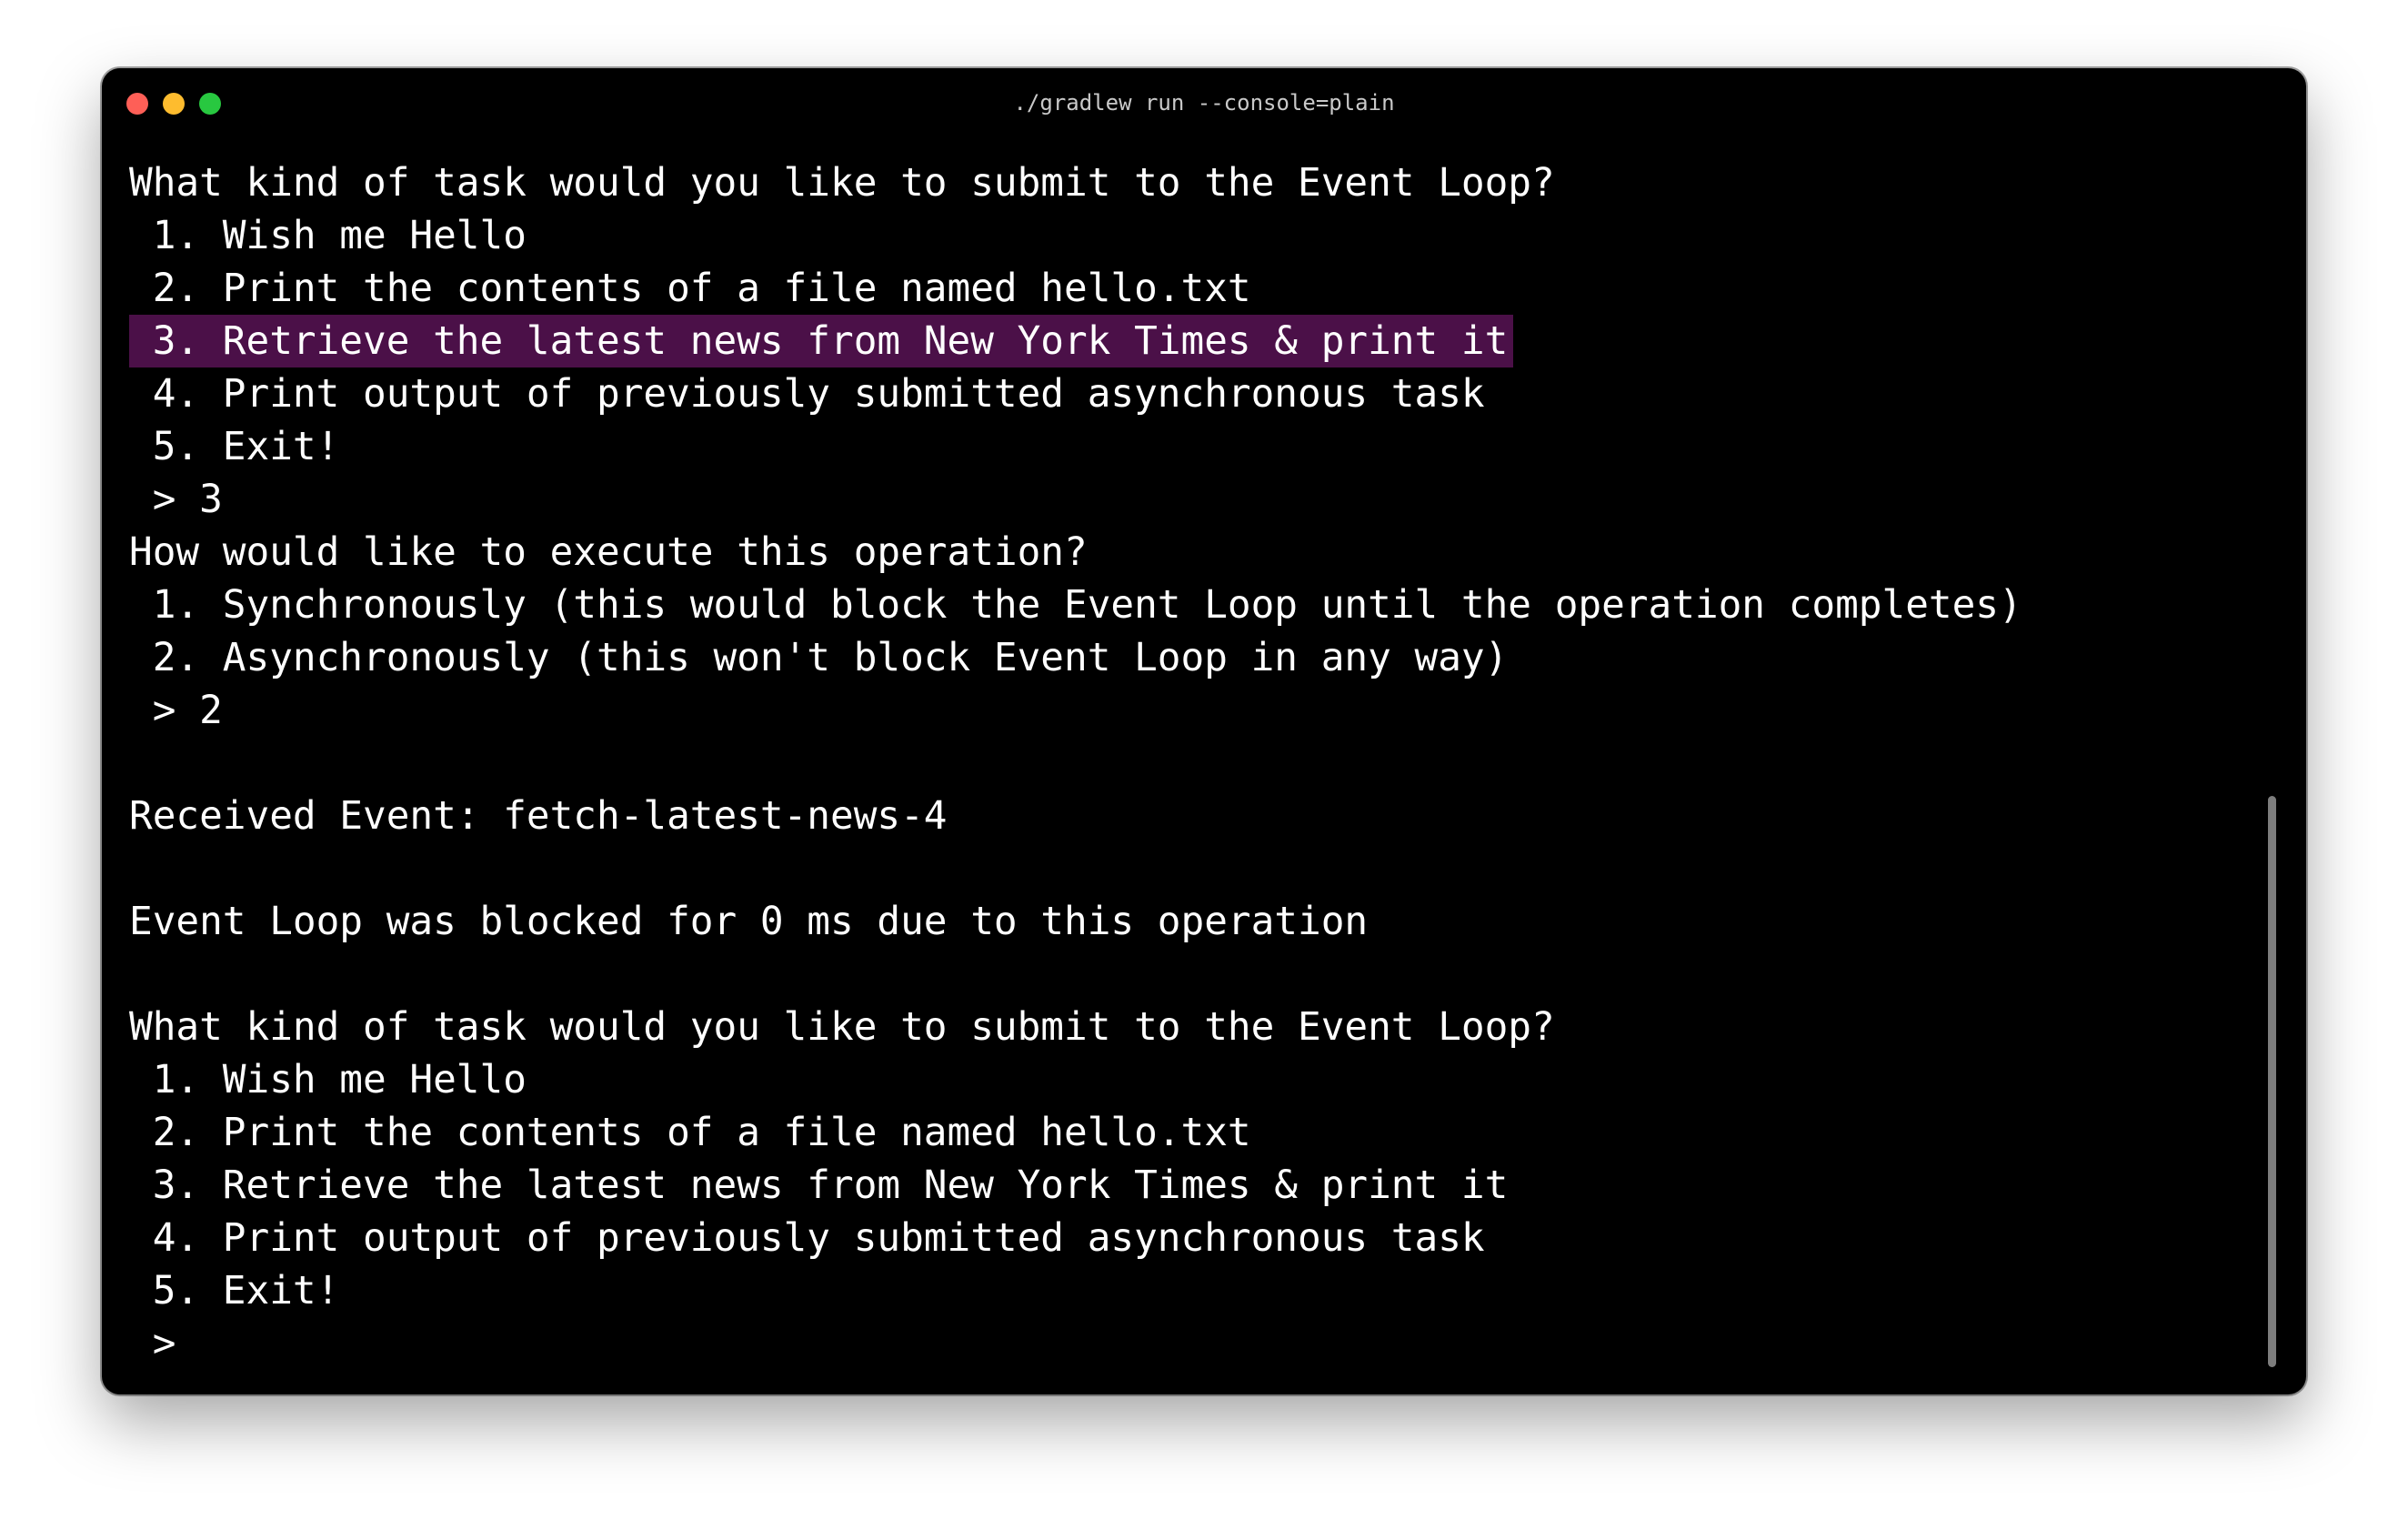  I want to click on vertical-scrollbar, so click(2272, 1081).